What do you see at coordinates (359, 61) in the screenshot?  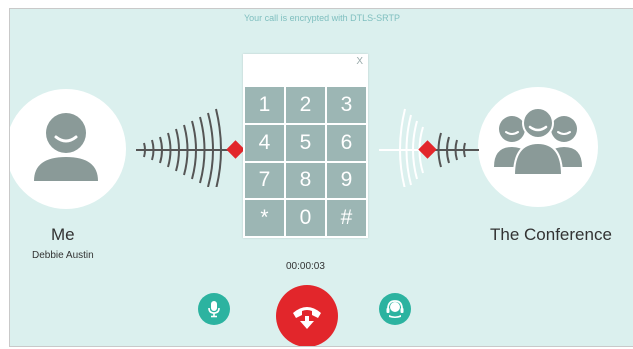 I see `dialpad-close-button: X` at bounding box center [359, 61].